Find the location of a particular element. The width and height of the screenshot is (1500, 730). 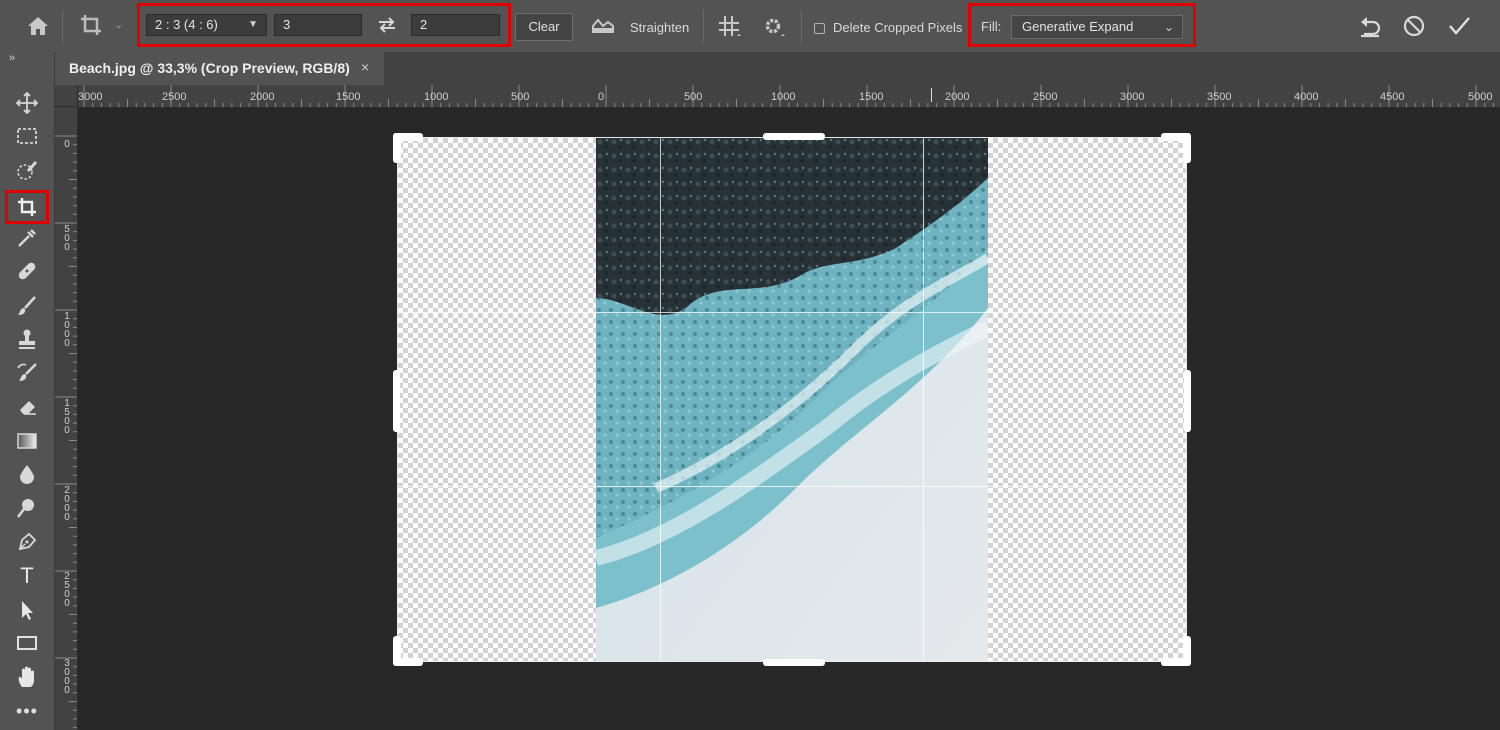

ratio-preset-value: 2 : 3 (4 : 6) is located at coordinates (186, 24).